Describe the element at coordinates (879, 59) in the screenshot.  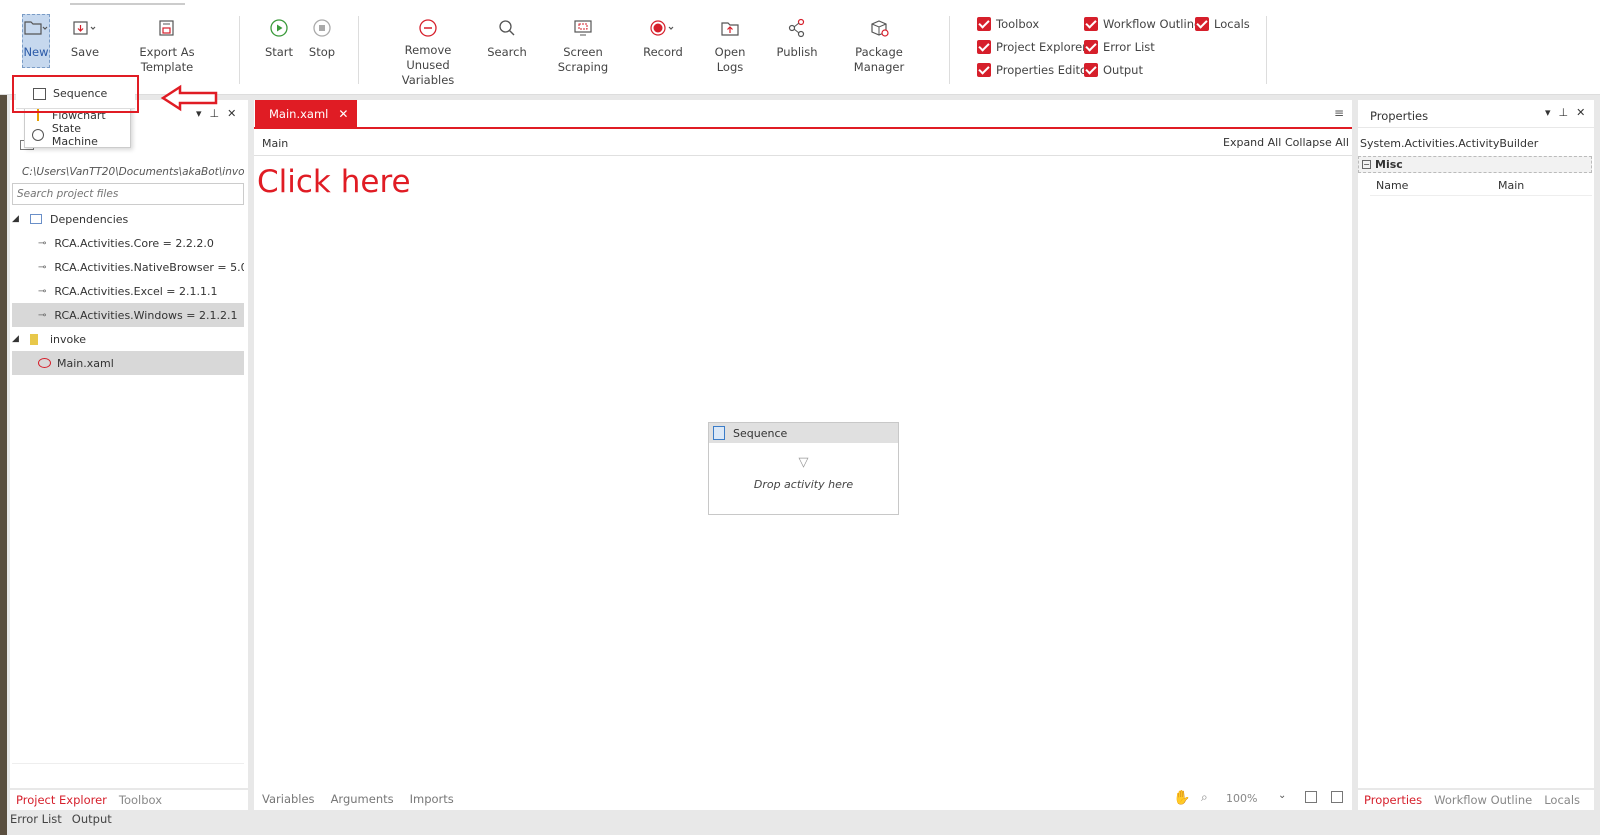
I see `package-manager-label: Package Manager` at that location.